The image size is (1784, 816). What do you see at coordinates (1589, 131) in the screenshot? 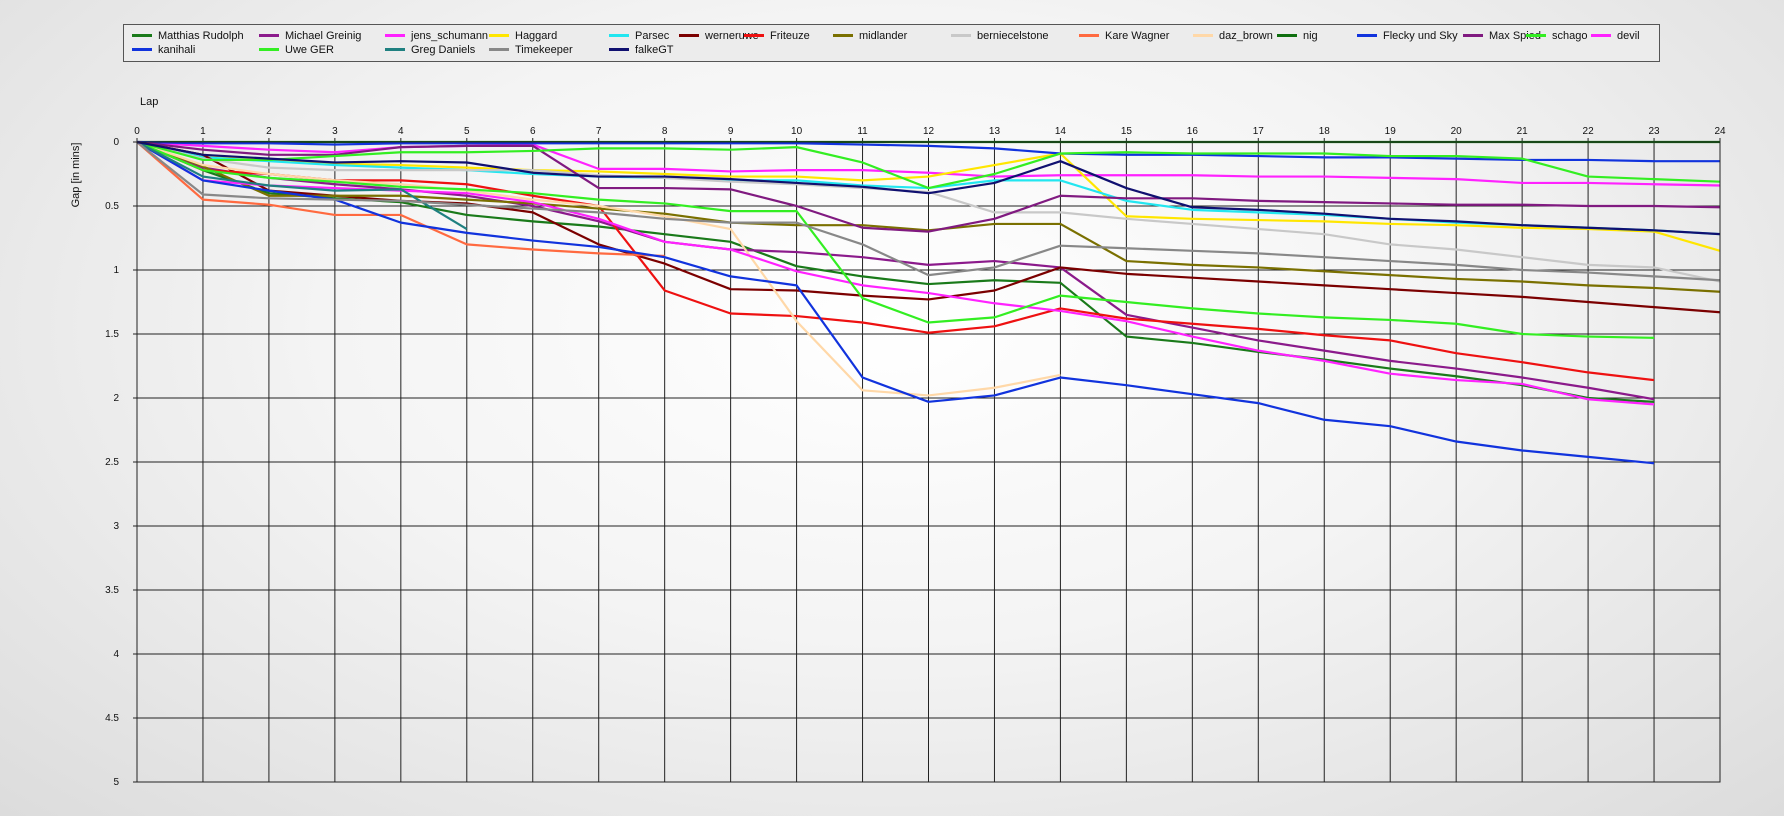
I see `x-tick-label: 22` at bounding box center [1589, 131].